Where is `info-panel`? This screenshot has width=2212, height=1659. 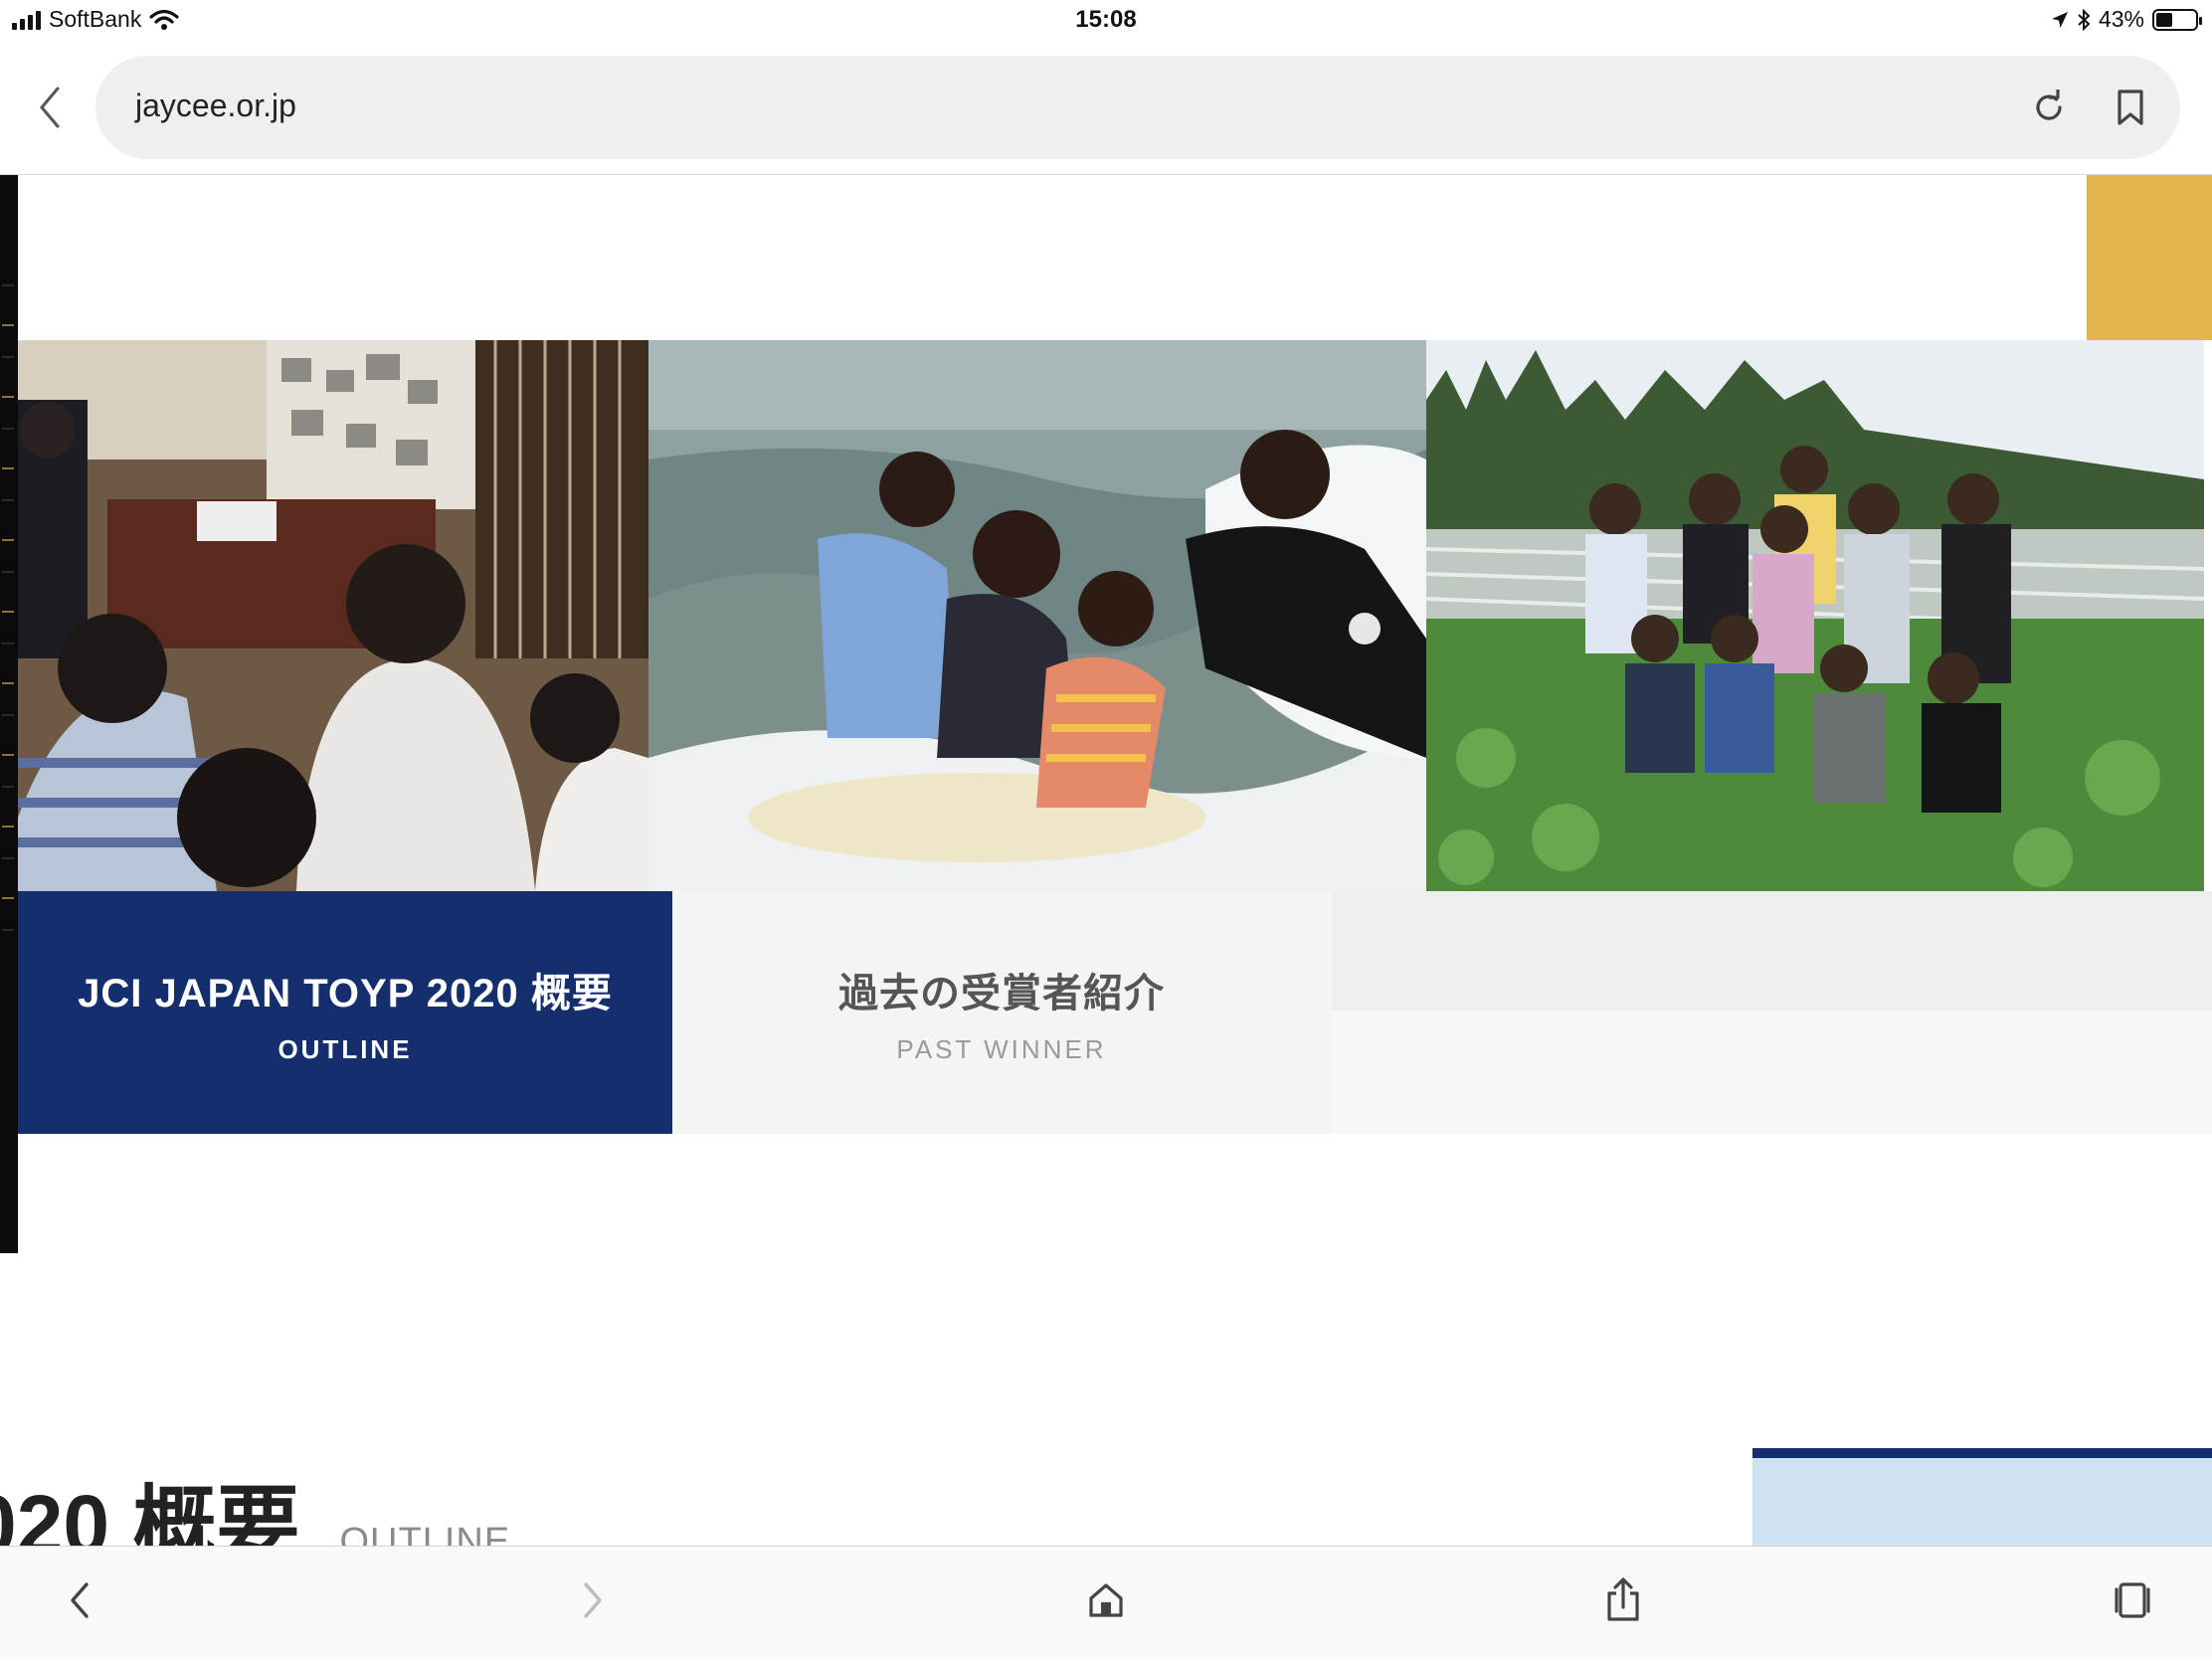 info-panel is located at coordinates (1982, 1497).